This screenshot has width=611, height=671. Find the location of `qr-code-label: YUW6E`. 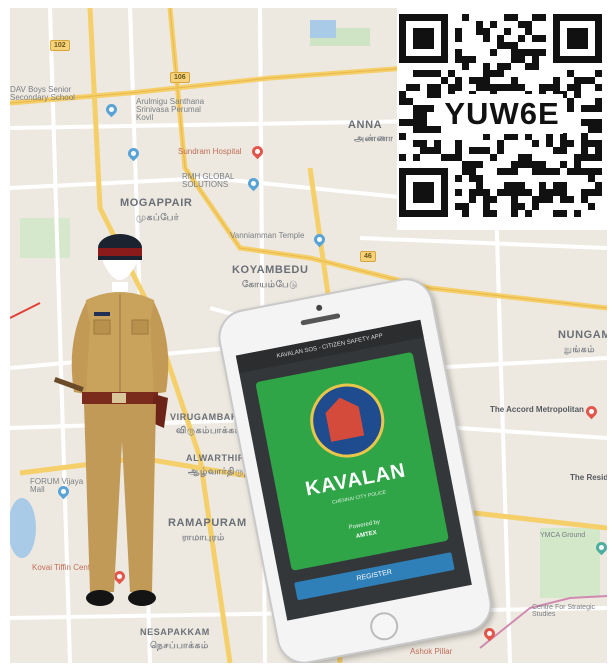

qr-code-label: YUW6E is located at coordinates (502, 114).